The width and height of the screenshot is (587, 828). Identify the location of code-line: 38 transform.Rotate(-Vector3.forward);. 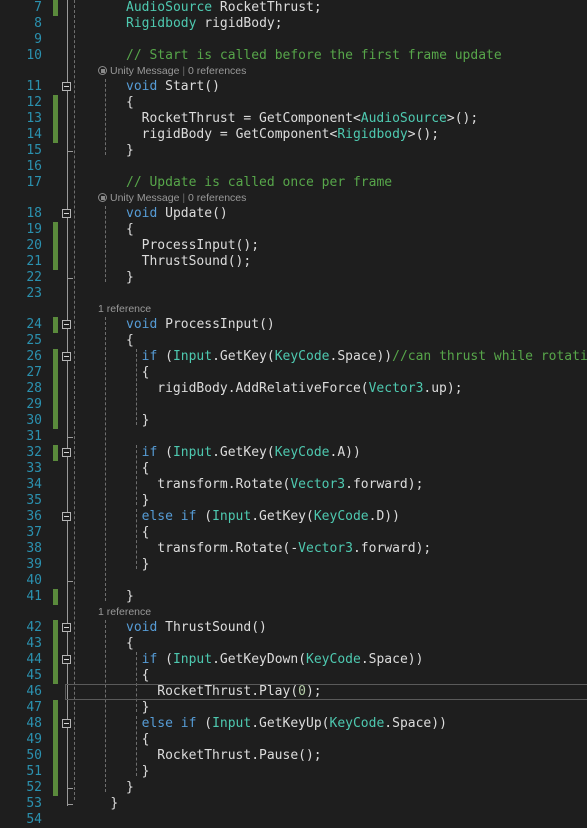
(293, 549).